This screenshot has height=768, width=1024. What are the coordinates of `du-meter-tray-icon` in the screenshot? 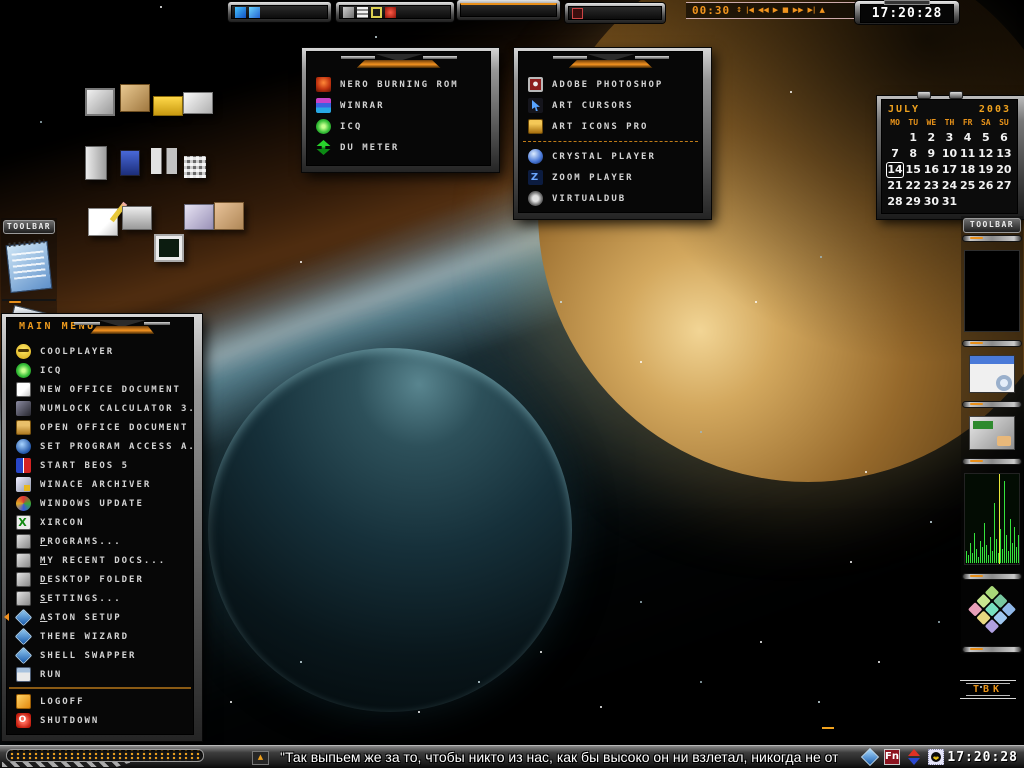 It's located at (914, 757).